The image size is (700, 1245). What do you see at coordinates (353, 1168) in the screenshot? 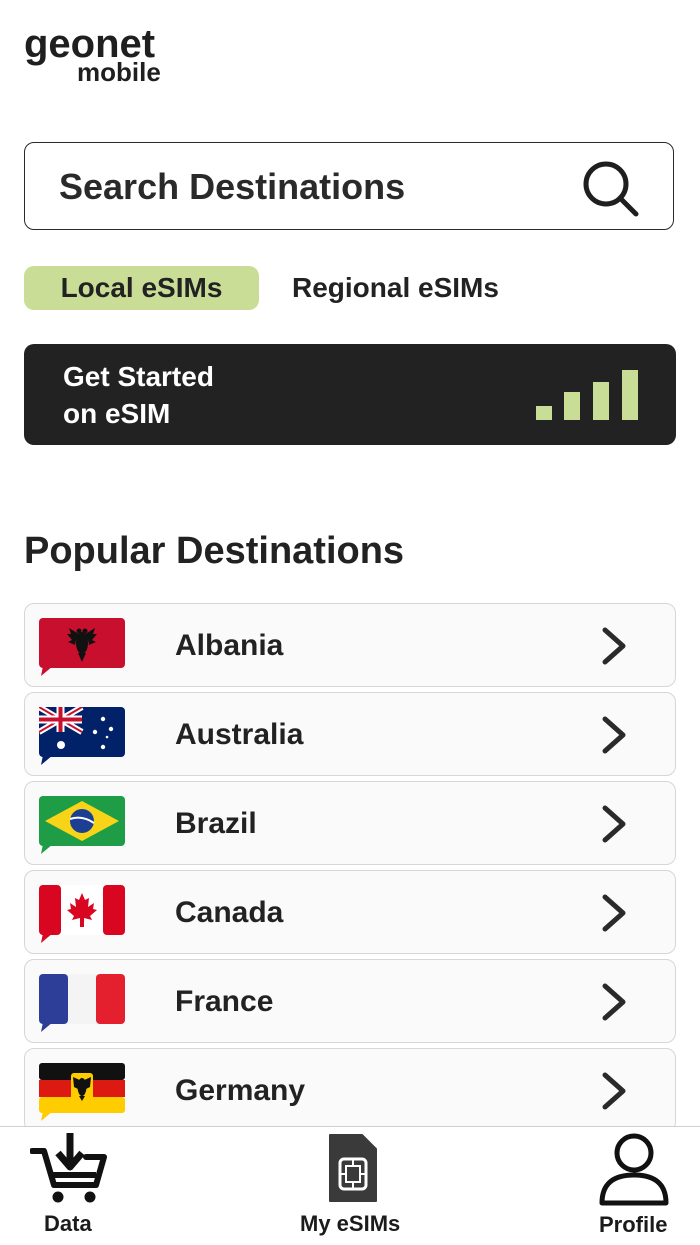
I see `sim-card-icon` at bounding box center [353, 1168].